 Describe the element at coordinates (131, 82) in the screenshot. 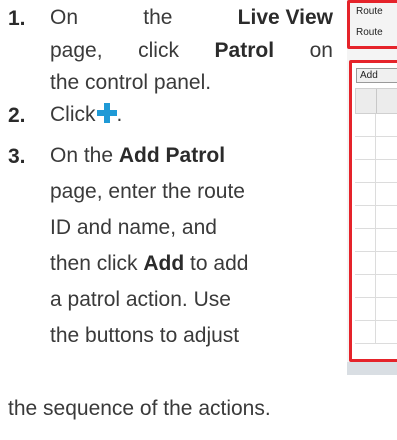

I see `step-1-line-3: the control panel.` at that location.